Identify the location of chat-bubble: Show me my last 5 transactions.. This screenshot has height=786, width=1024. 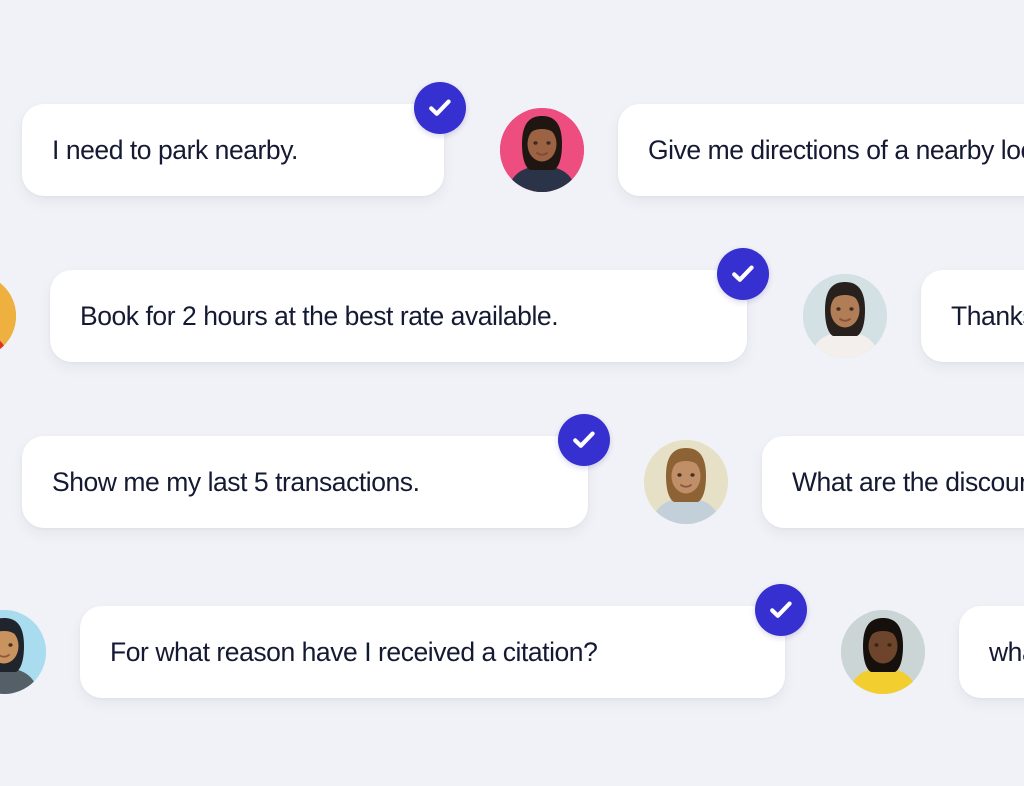
(316, 471).